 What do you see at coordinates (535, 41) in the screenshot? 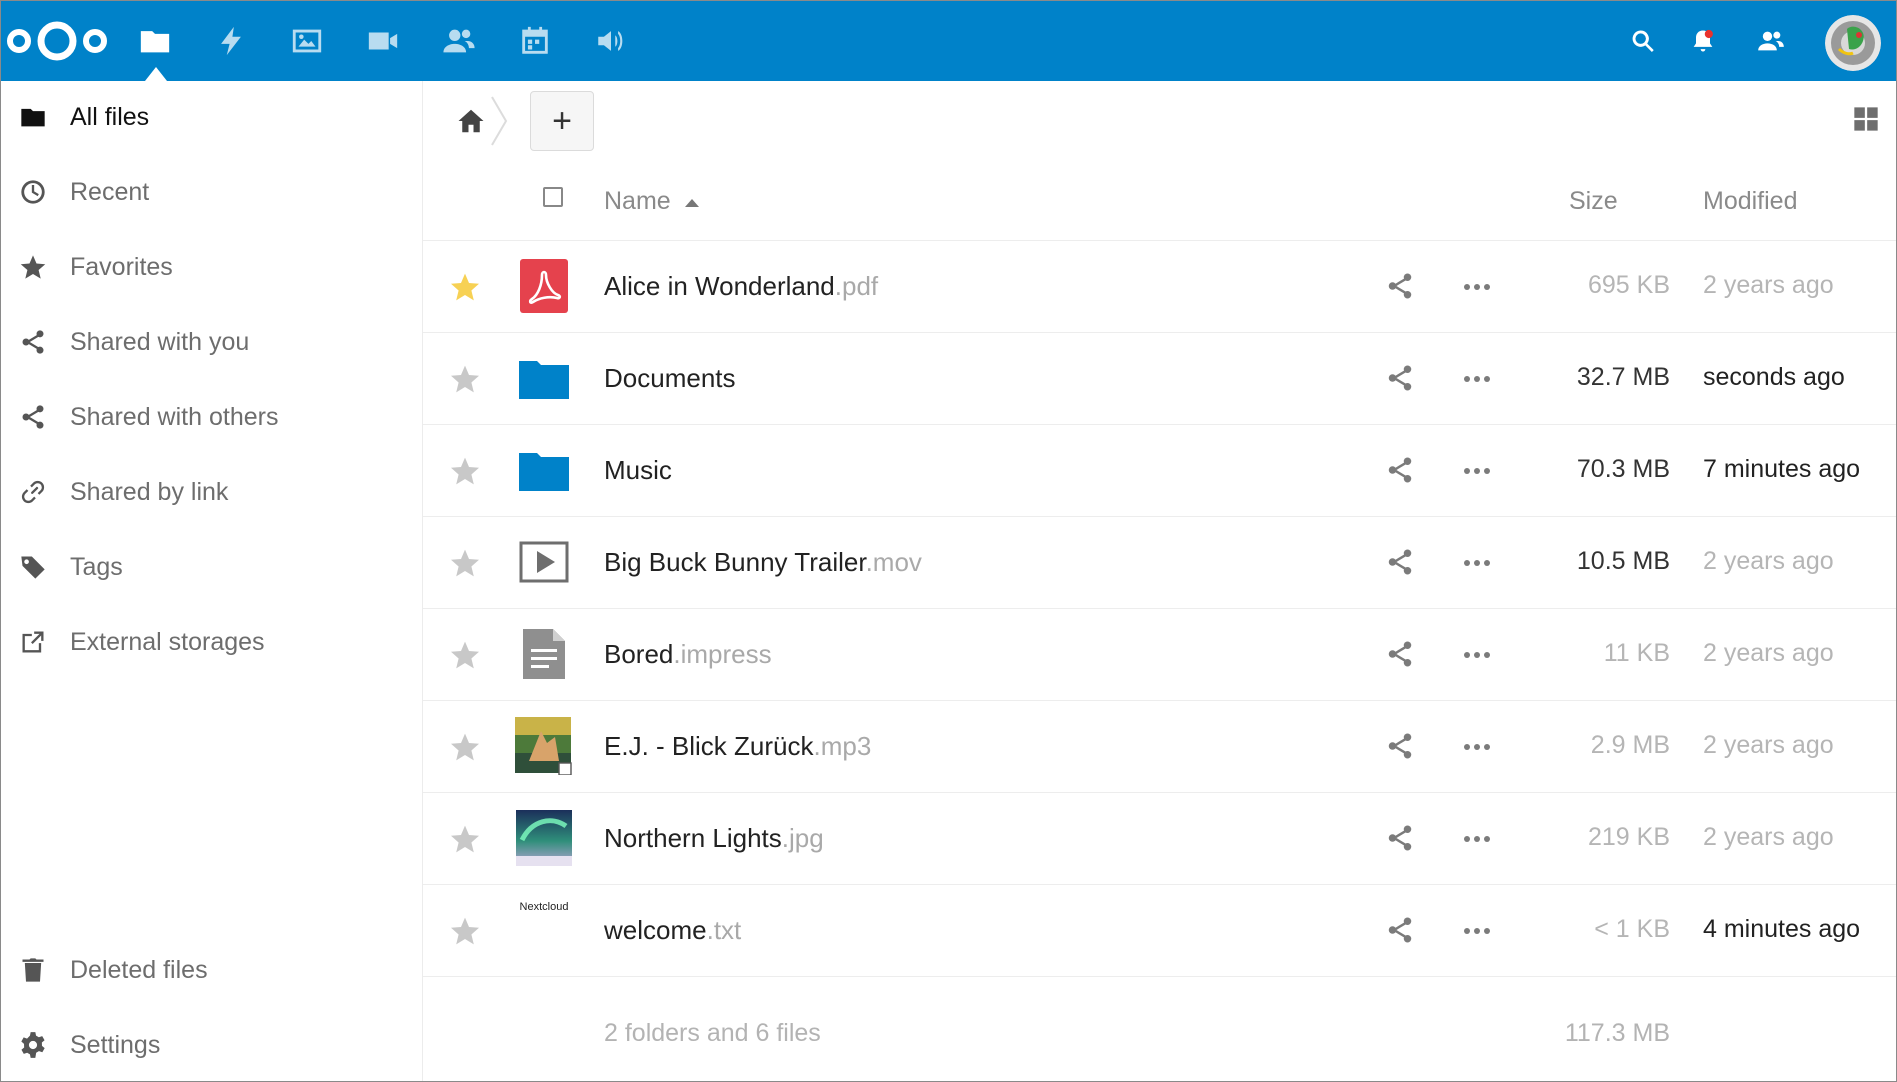
I see `calendar-icon` at bounding box center [535, 41].